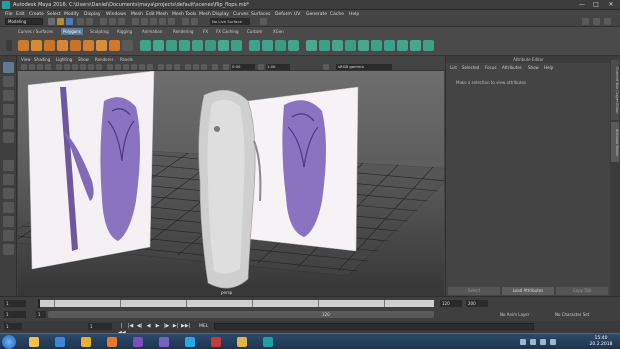 This screenshot has height=349, width=620. What do you see at coordinates (242, 342) in the screenshot?
I see `taskbar-folder-button` at bounding box center [242, 342].